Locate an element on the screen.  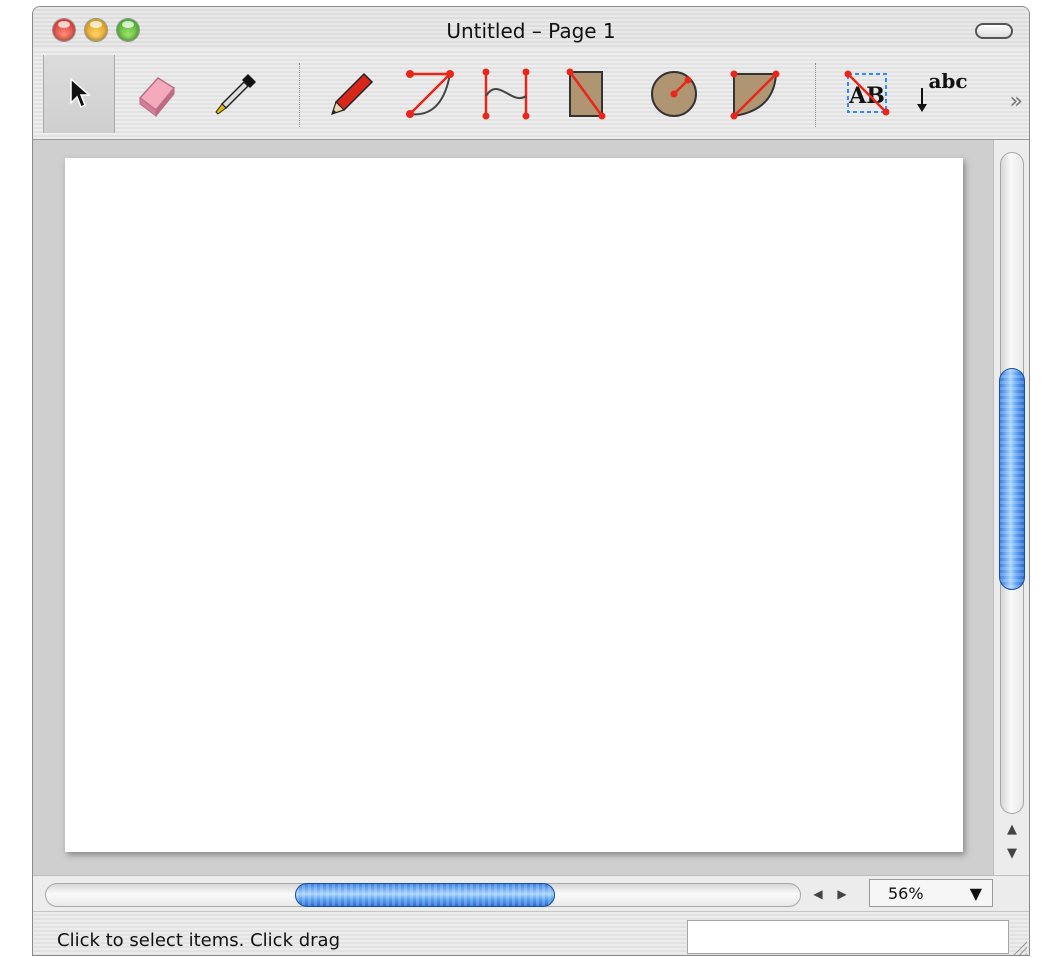
eyedropper-tool-button is located at coordinates (236, 94).